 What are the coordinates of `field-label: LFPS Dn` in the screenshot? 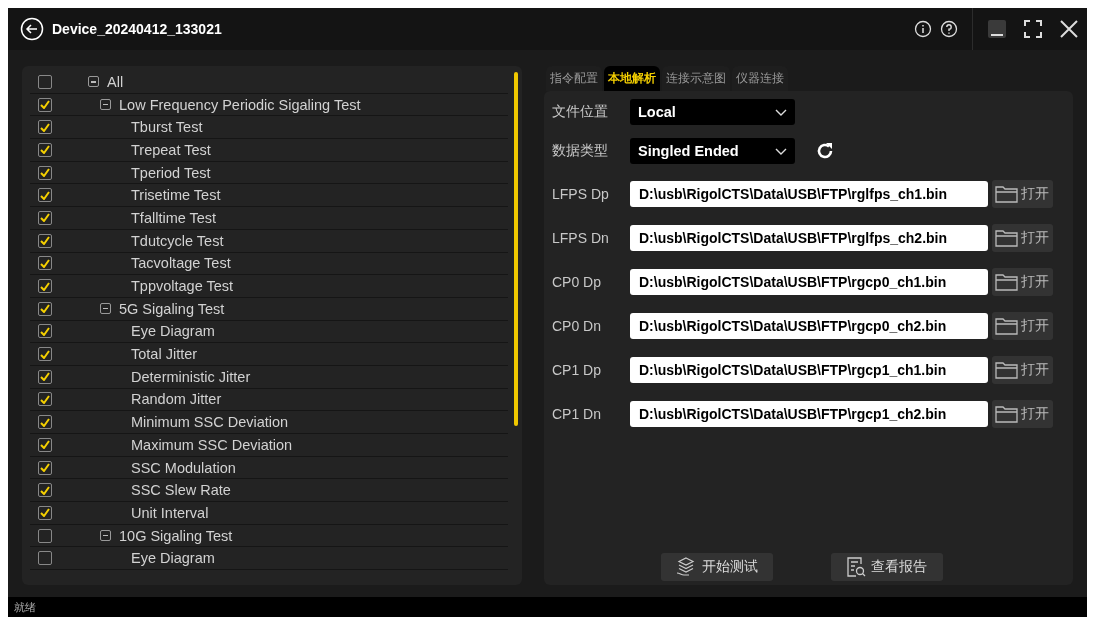 It's located at (581, 238).